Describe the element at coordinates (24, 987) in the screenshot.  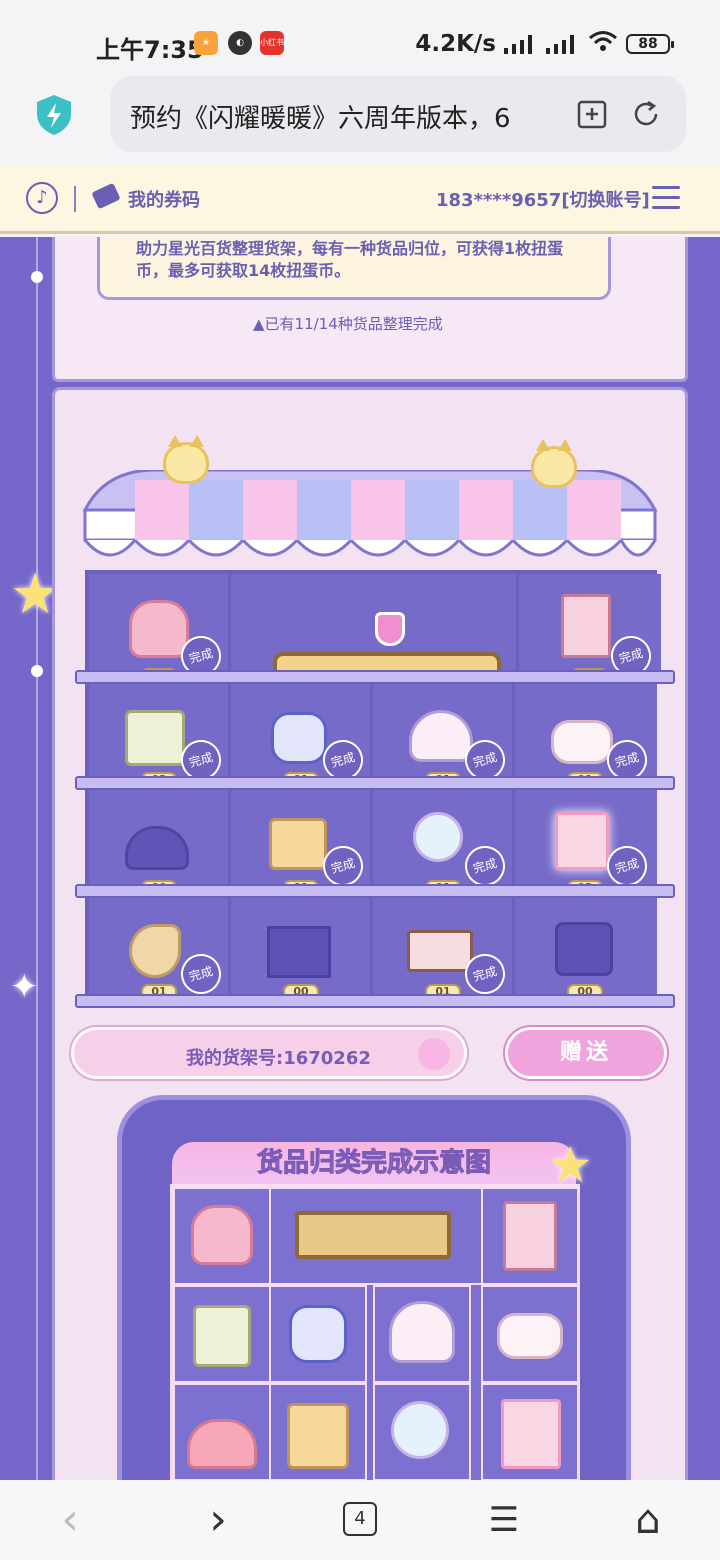
I see `sparkle-icon: ✦` at that location.